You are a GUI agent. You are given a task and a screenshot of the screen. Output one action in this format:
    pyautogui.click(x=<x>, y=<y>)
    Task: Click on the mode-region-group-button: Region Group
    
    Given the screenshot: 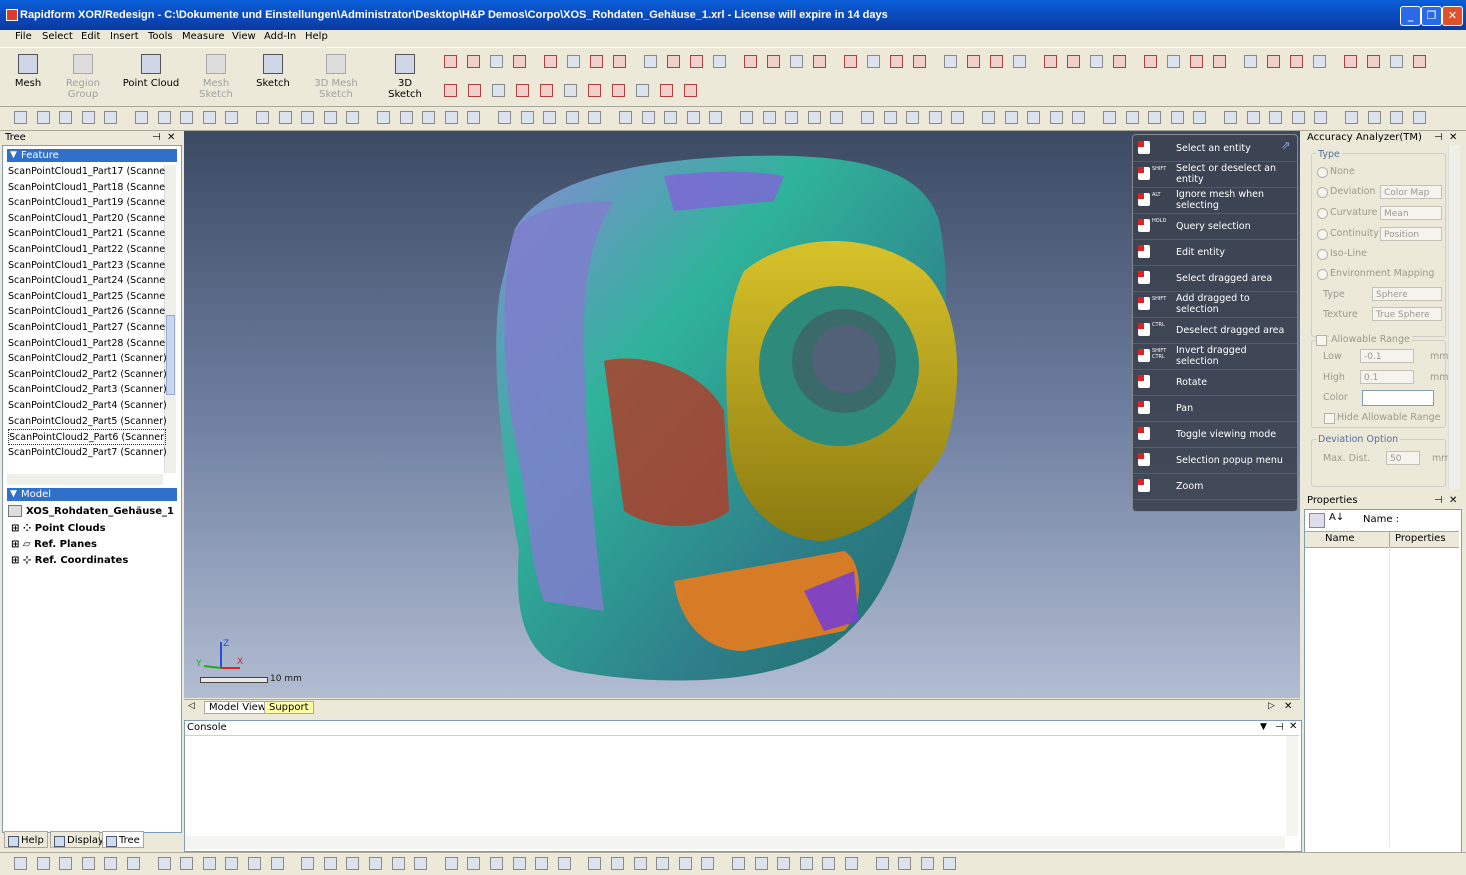 What is the action you would take?
    pyautogui.click(x=83, y=76)
    